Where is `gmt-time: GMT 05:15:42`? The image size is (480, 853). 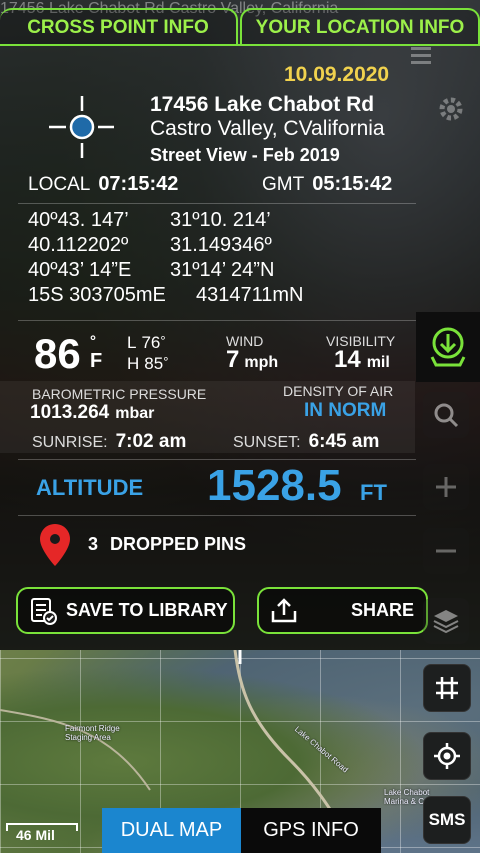
gmt-time: GMT 05:15:42 is located at coordinates (327, 184).